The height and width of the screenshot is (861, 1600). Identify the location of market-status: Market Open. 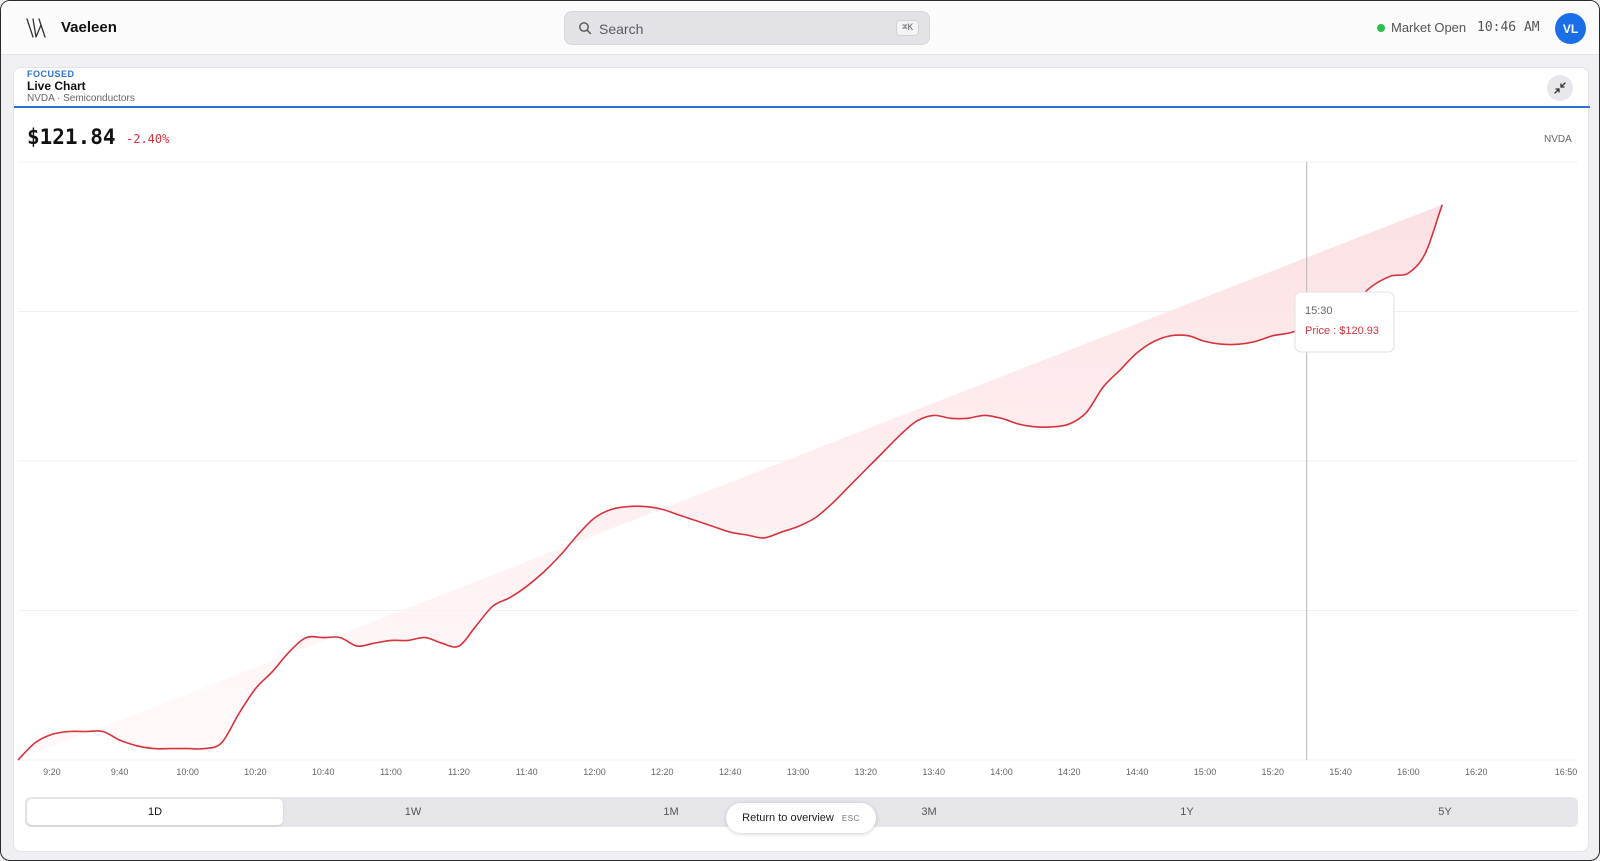
(1429, 27).